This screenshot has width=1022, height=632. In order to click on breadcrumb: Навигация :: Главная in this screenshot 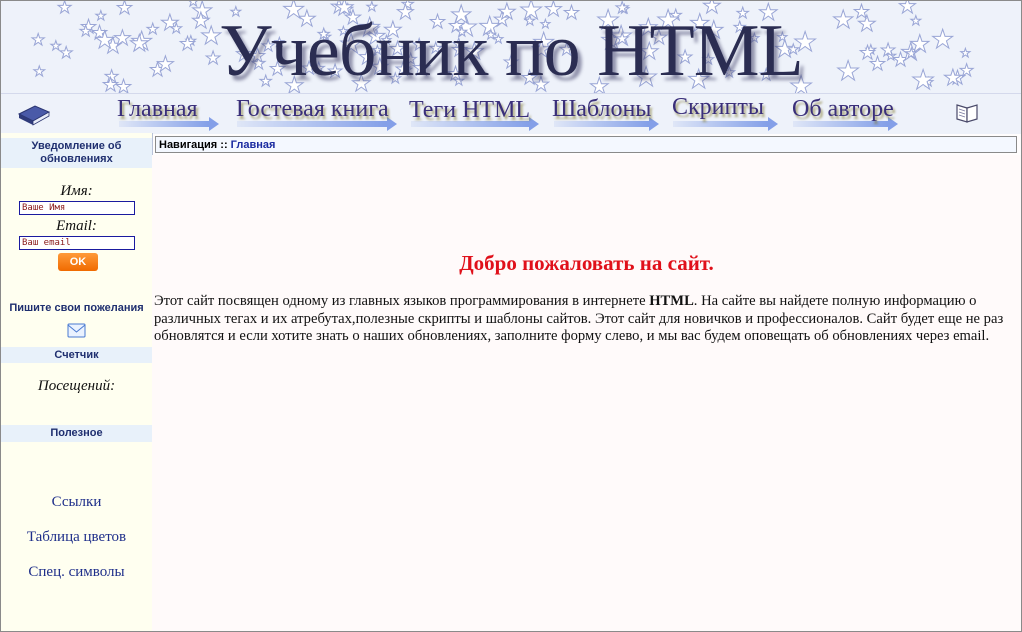, I will do `click(586, 144)`.